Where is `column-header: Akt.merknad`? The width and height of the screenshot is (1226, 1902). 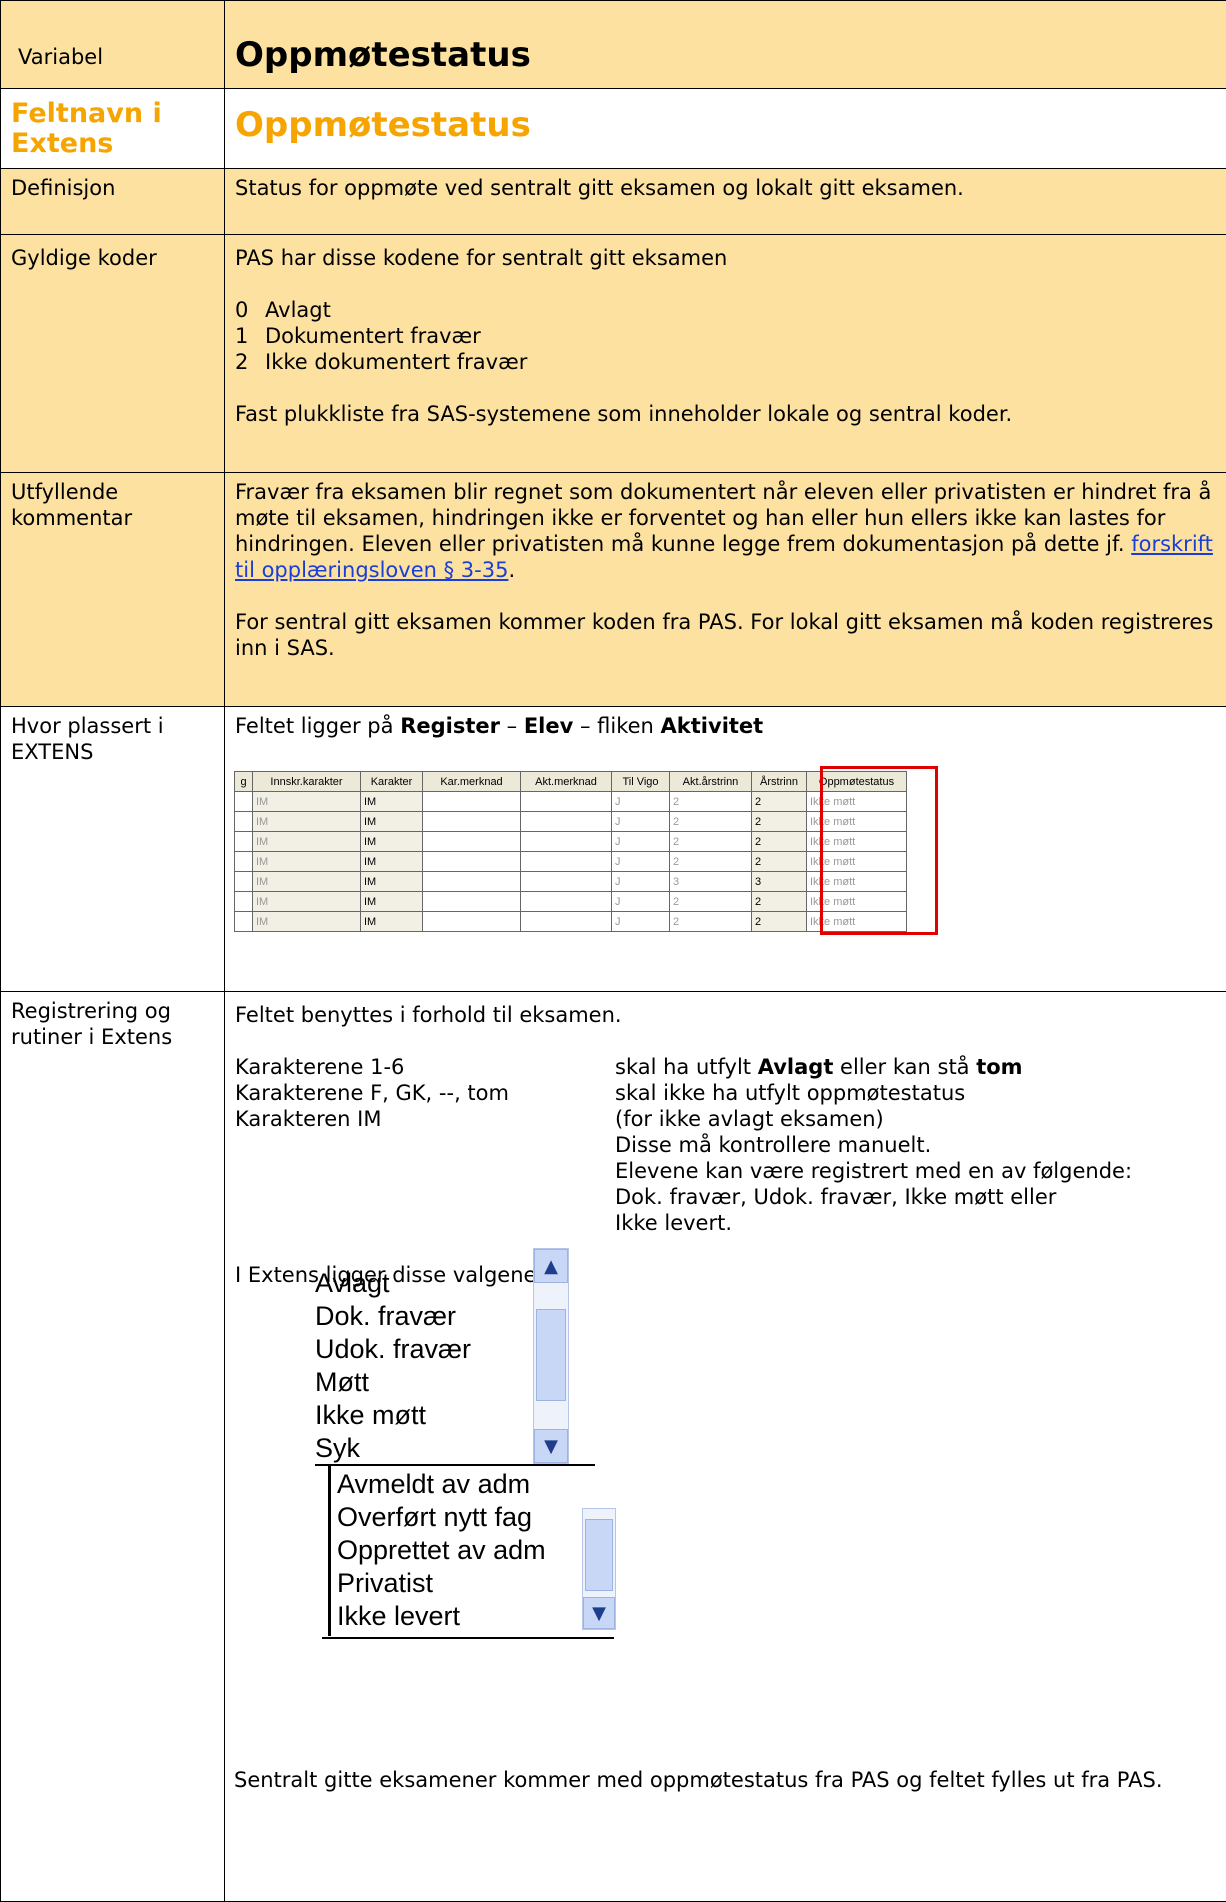 column-header: Akt.merknad is located at coordinates (566, 782).